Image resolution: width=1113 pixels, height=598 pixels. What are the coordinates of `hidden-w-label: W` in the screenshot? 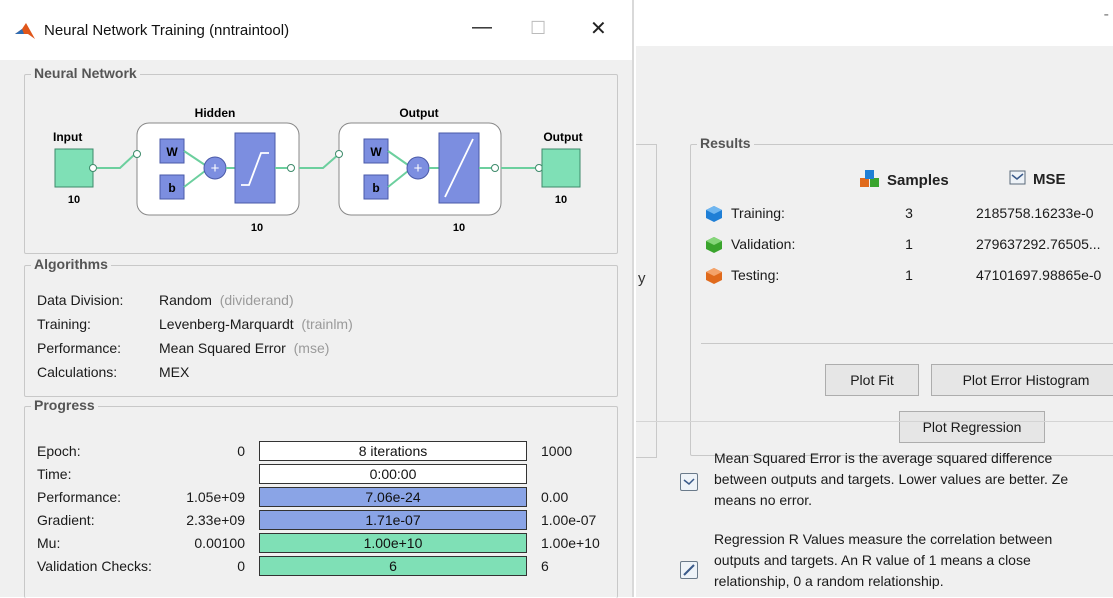 It's located at (172, 152).